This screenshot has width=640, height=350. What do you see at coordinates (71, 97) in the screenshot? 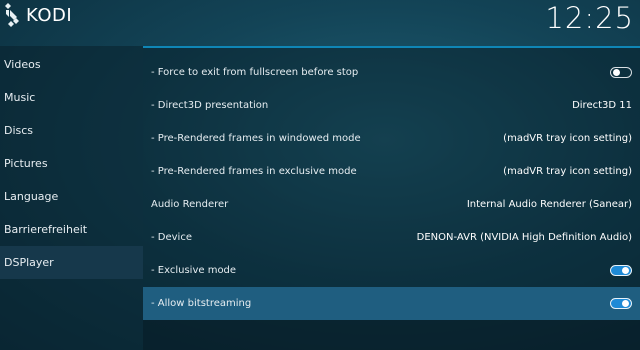
I see `sidebar-item-music: Music` at bounding box center [71, 97].